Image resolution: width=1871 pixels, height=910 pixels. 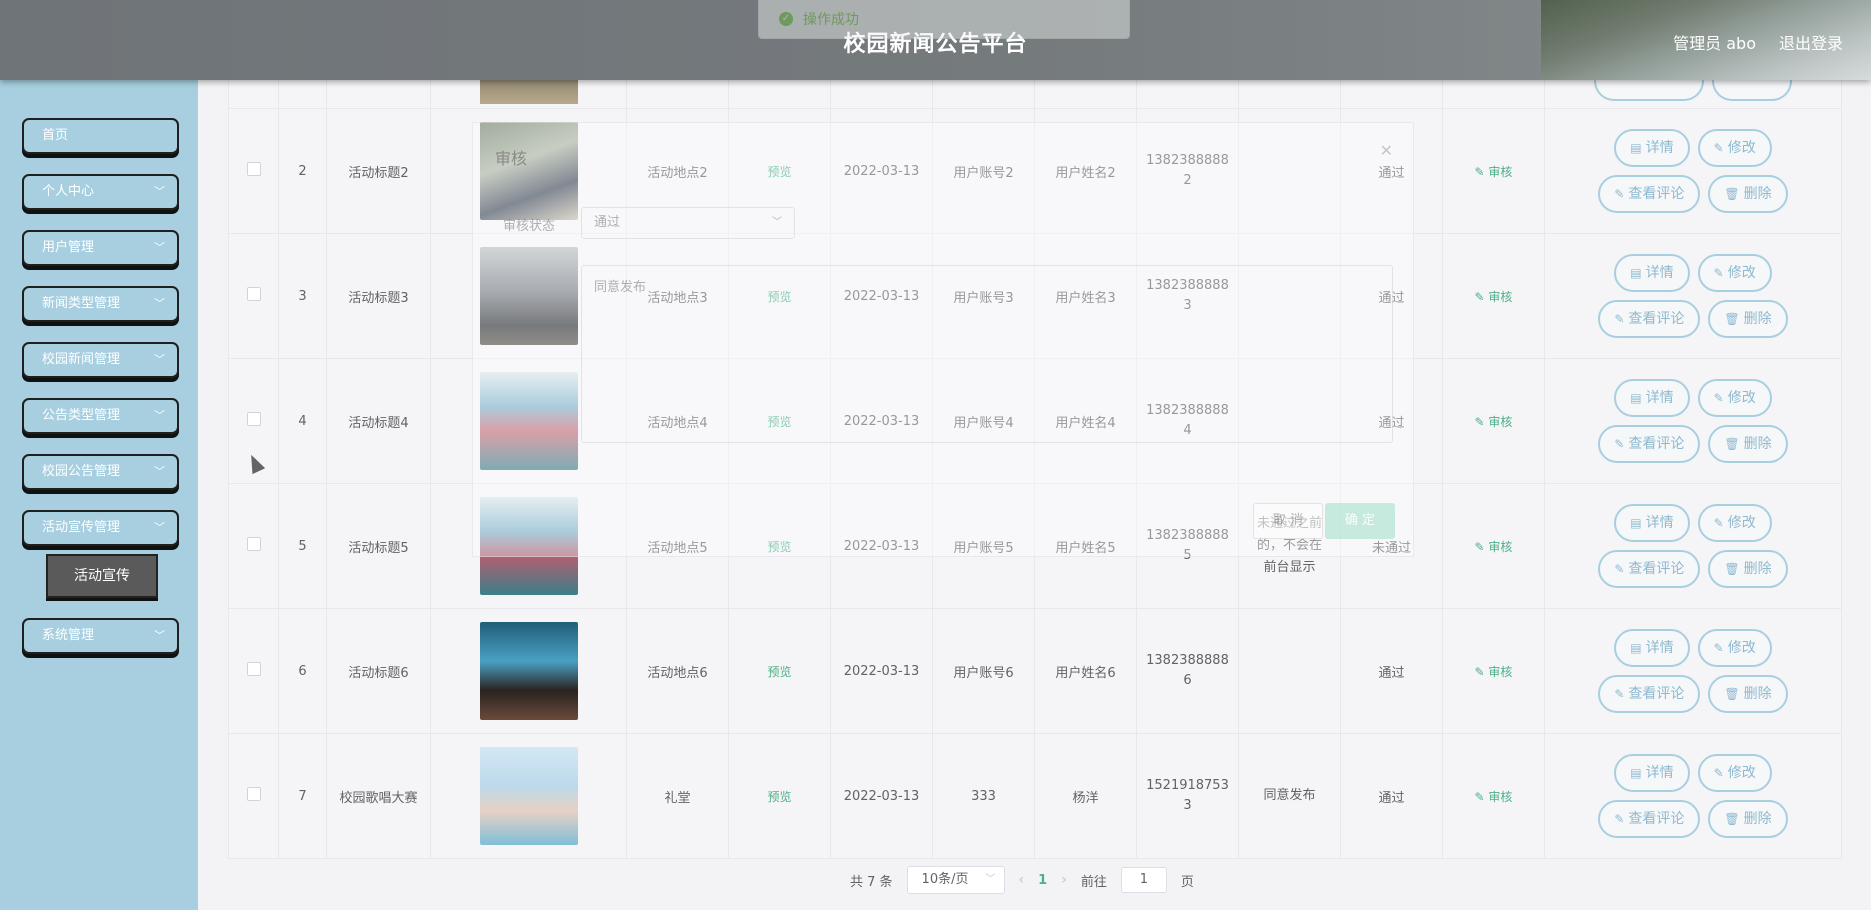 What do you see at coordinates (1752, 88) in the screenshot?
I see `delete-button` at bounding box center [1752, 88].